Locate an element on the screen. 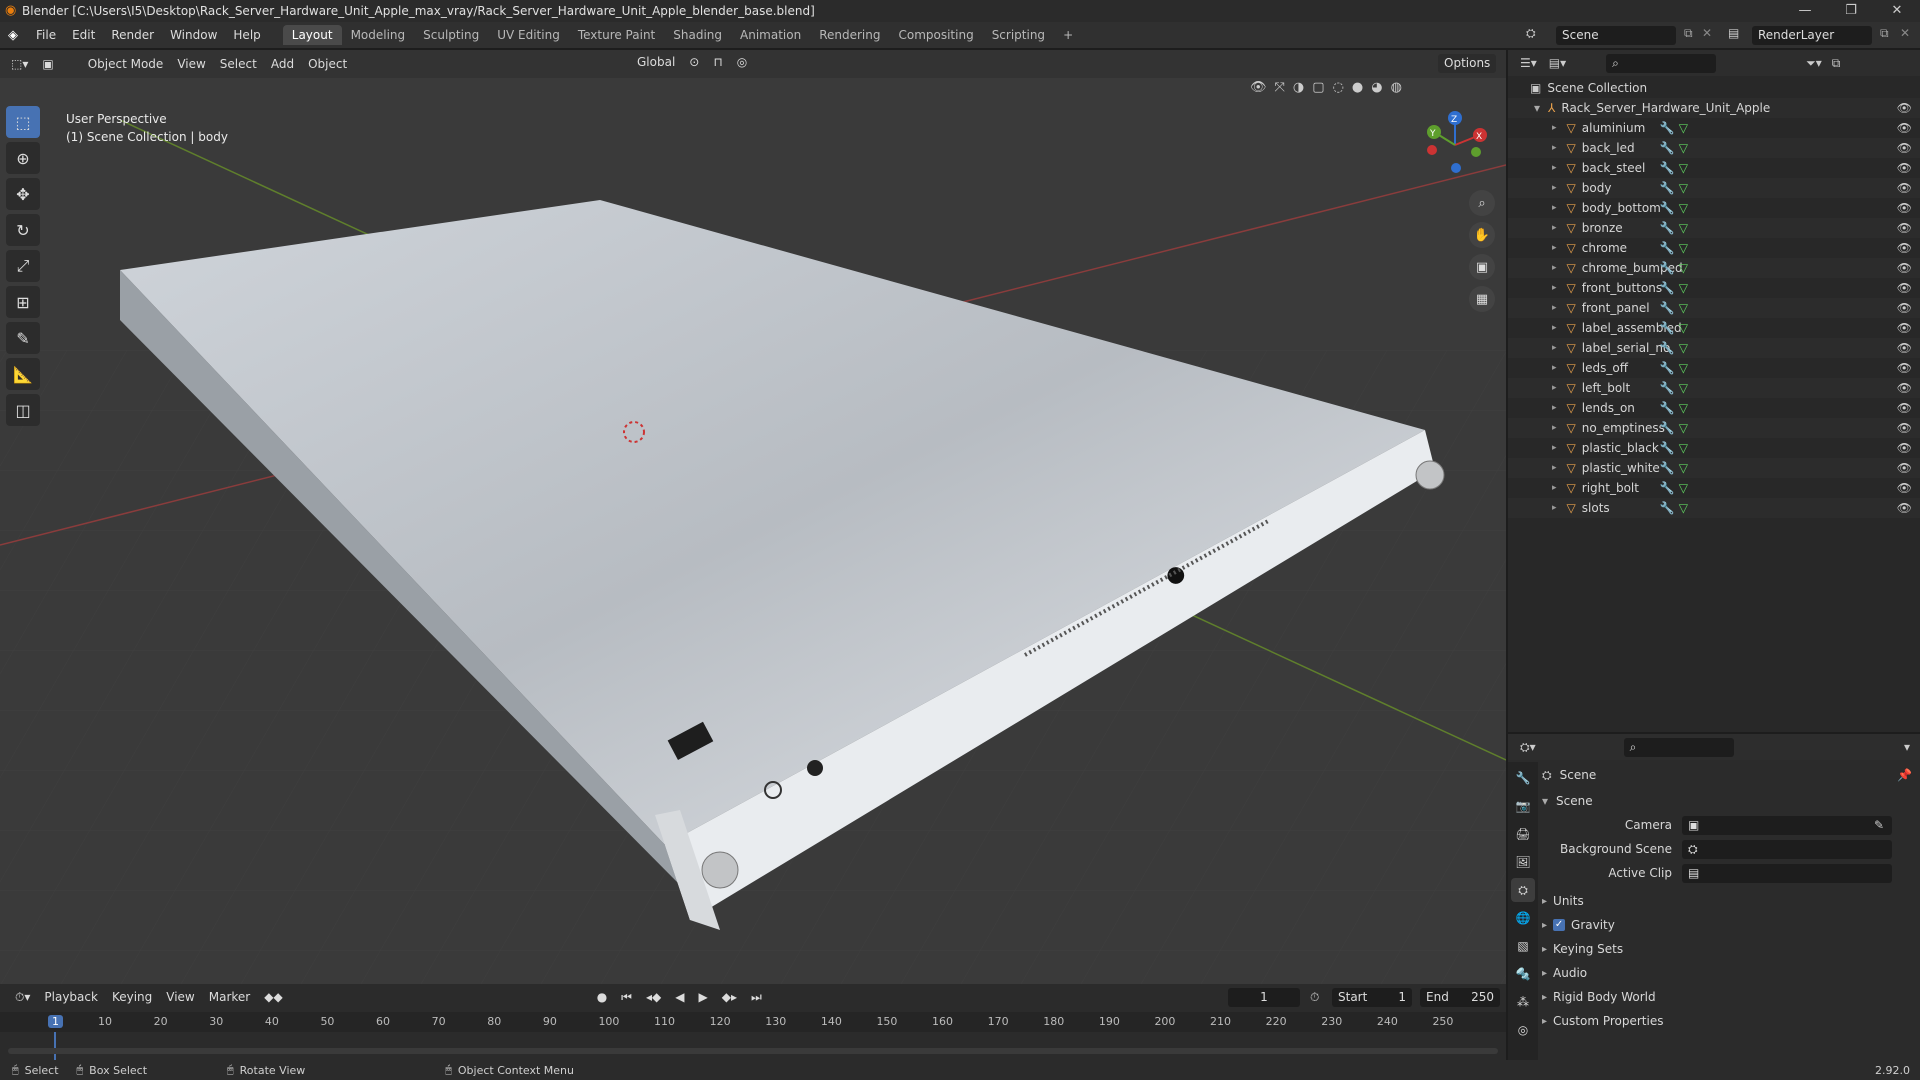  panel-custom-properties: ▸ Custom Properties is located at coordinates (1727, 1021).